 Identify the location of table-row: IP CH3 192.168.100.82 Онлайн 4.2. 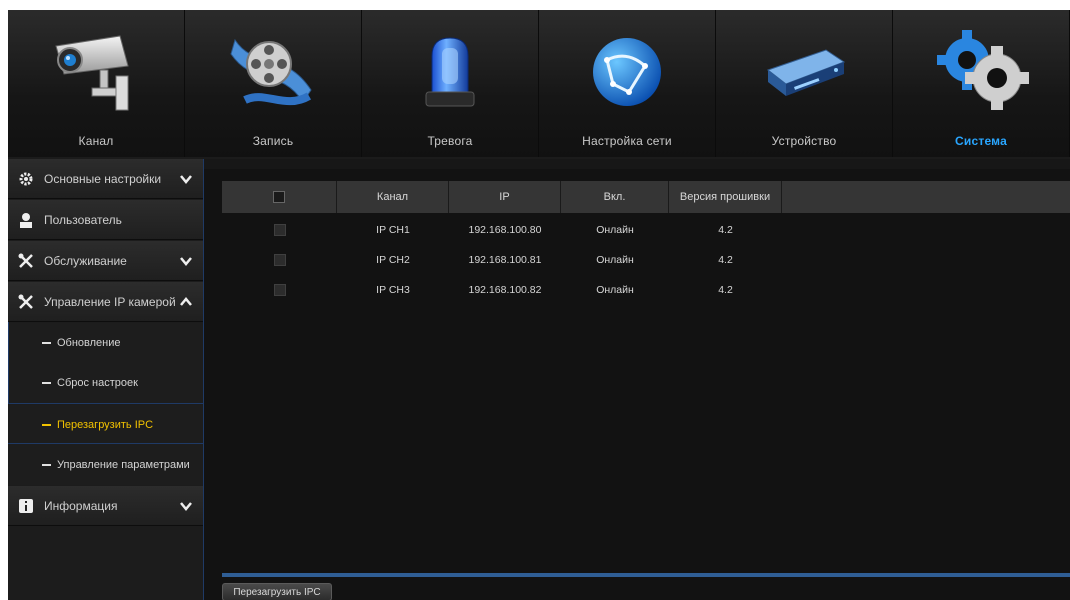
(646, 290).